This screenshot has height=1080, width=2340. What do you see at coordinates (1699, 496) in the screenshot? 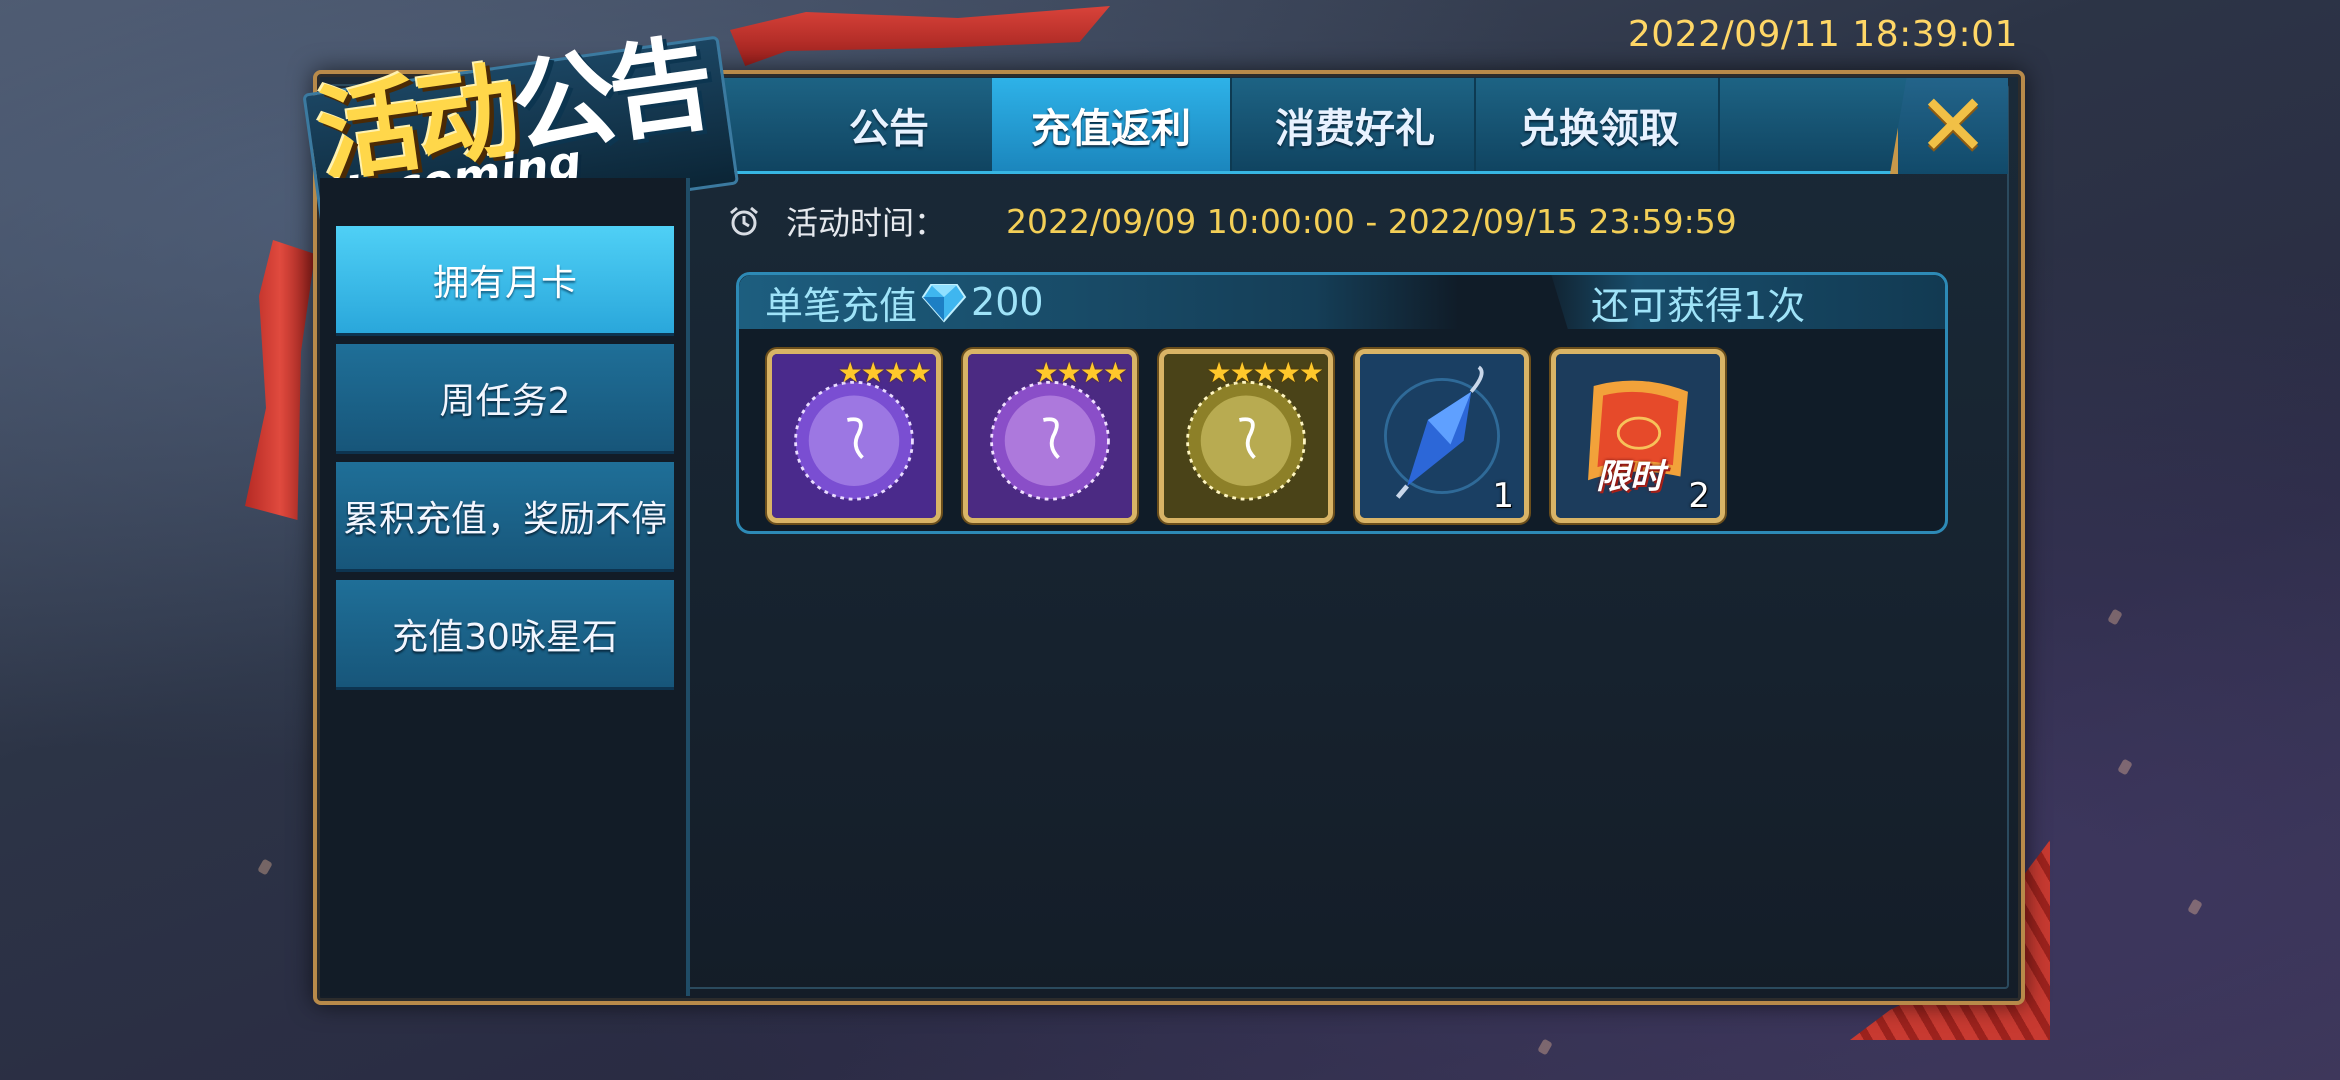
I see `item-count: 2` at bounding box center [1699, 496].